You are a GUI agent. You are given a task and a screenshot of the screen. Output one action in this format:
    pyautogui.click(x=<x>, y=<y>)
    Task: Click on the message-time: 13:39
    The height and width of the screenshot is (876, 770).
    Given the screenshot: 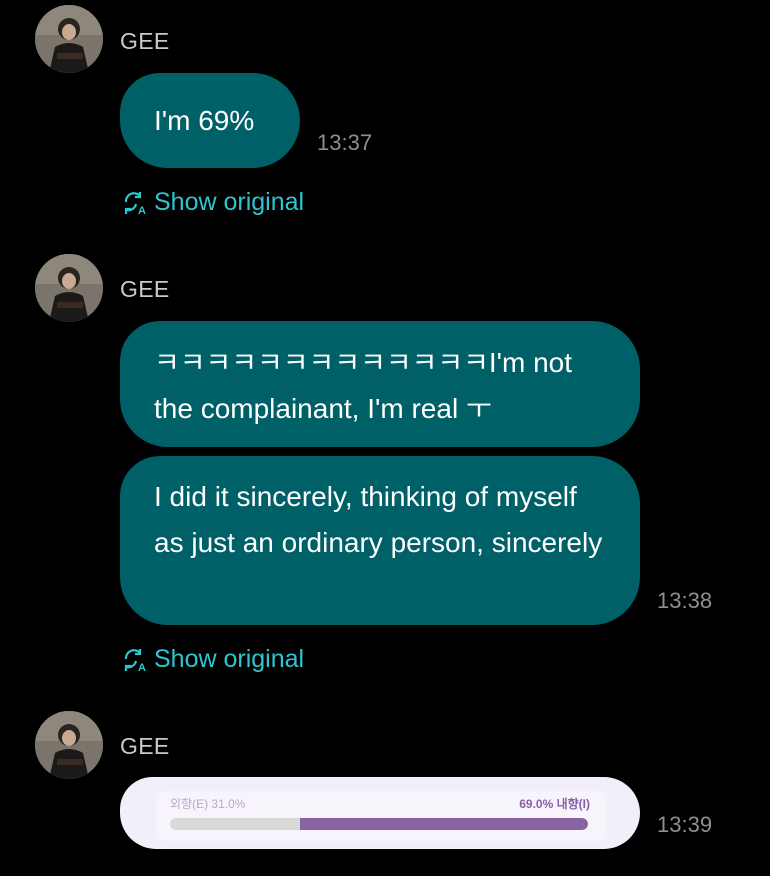 What is the action you would take?
    pyautogui.click(x=685, y=824)
    